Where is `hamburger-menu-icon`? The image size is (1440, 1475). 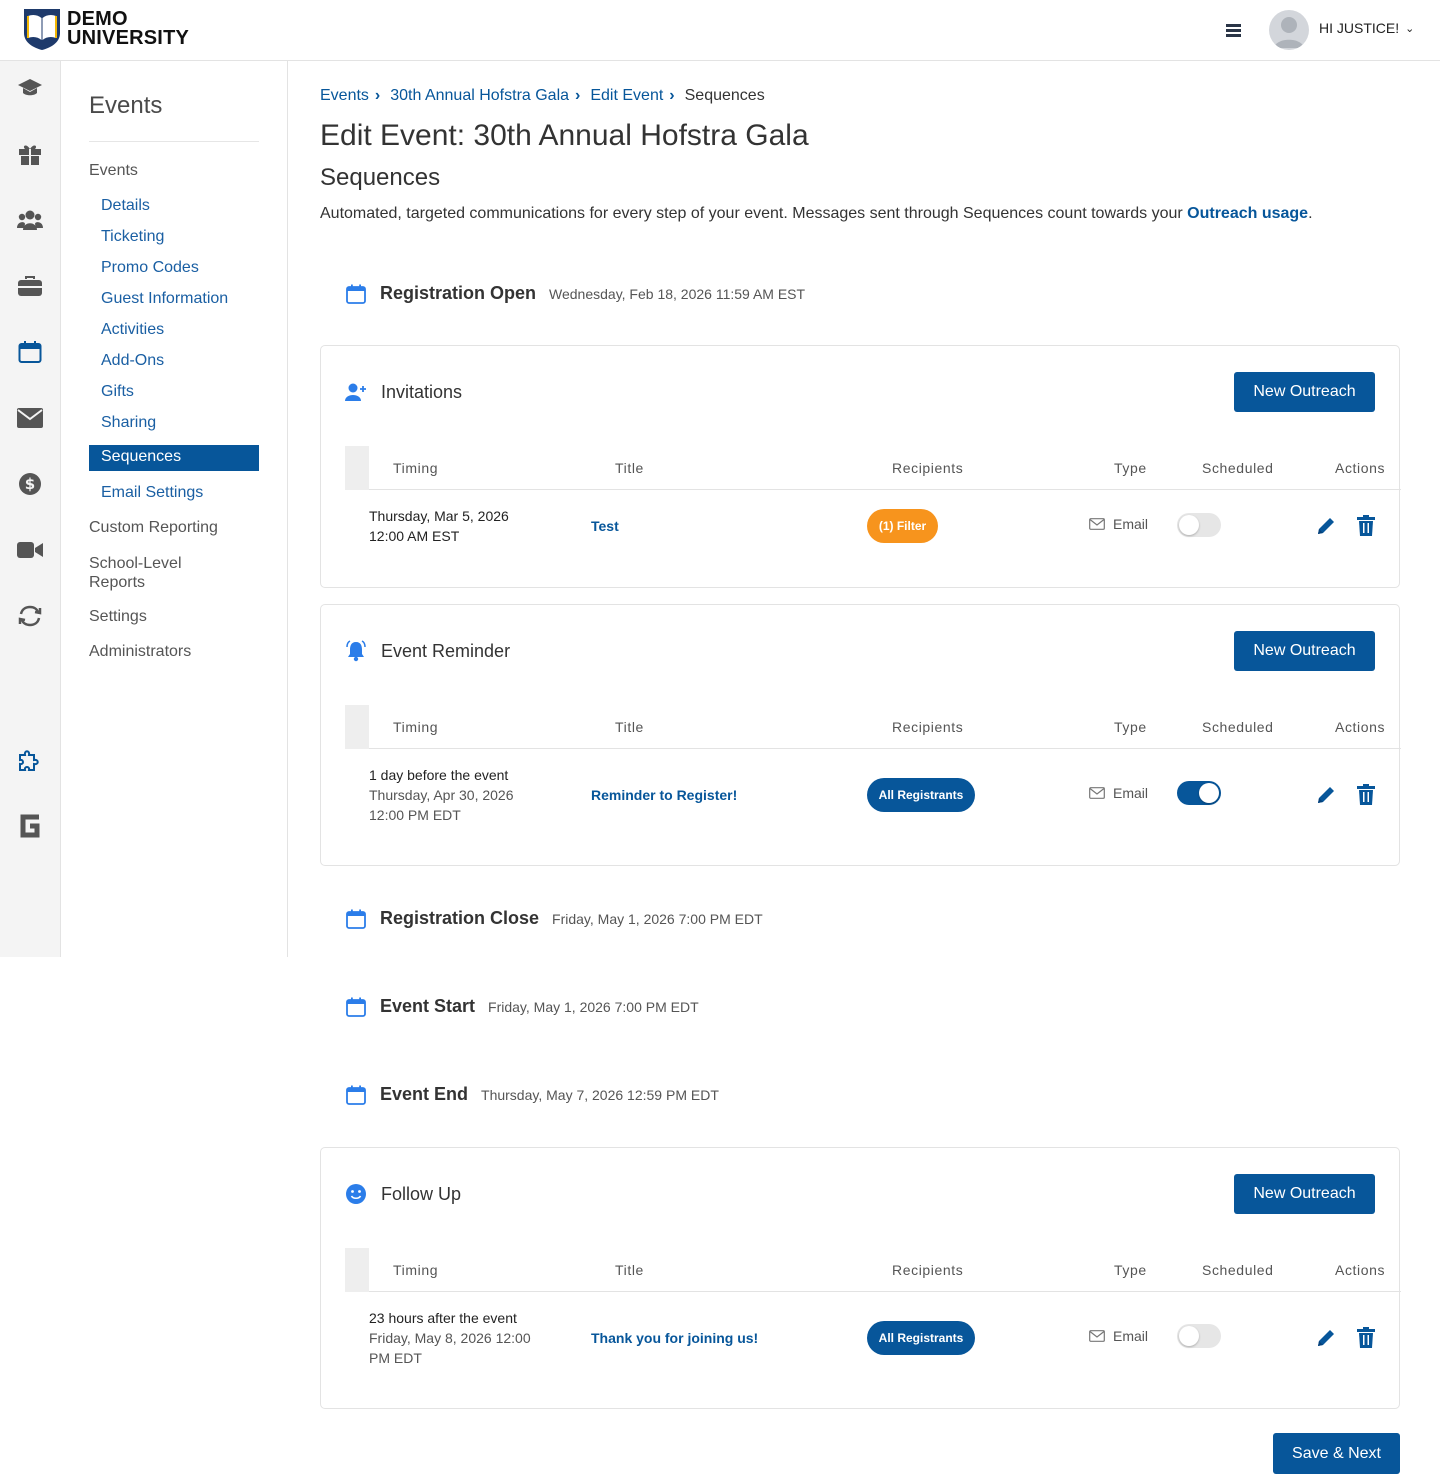
hamburger-menu-icon is located at coordinates (1233, 30).